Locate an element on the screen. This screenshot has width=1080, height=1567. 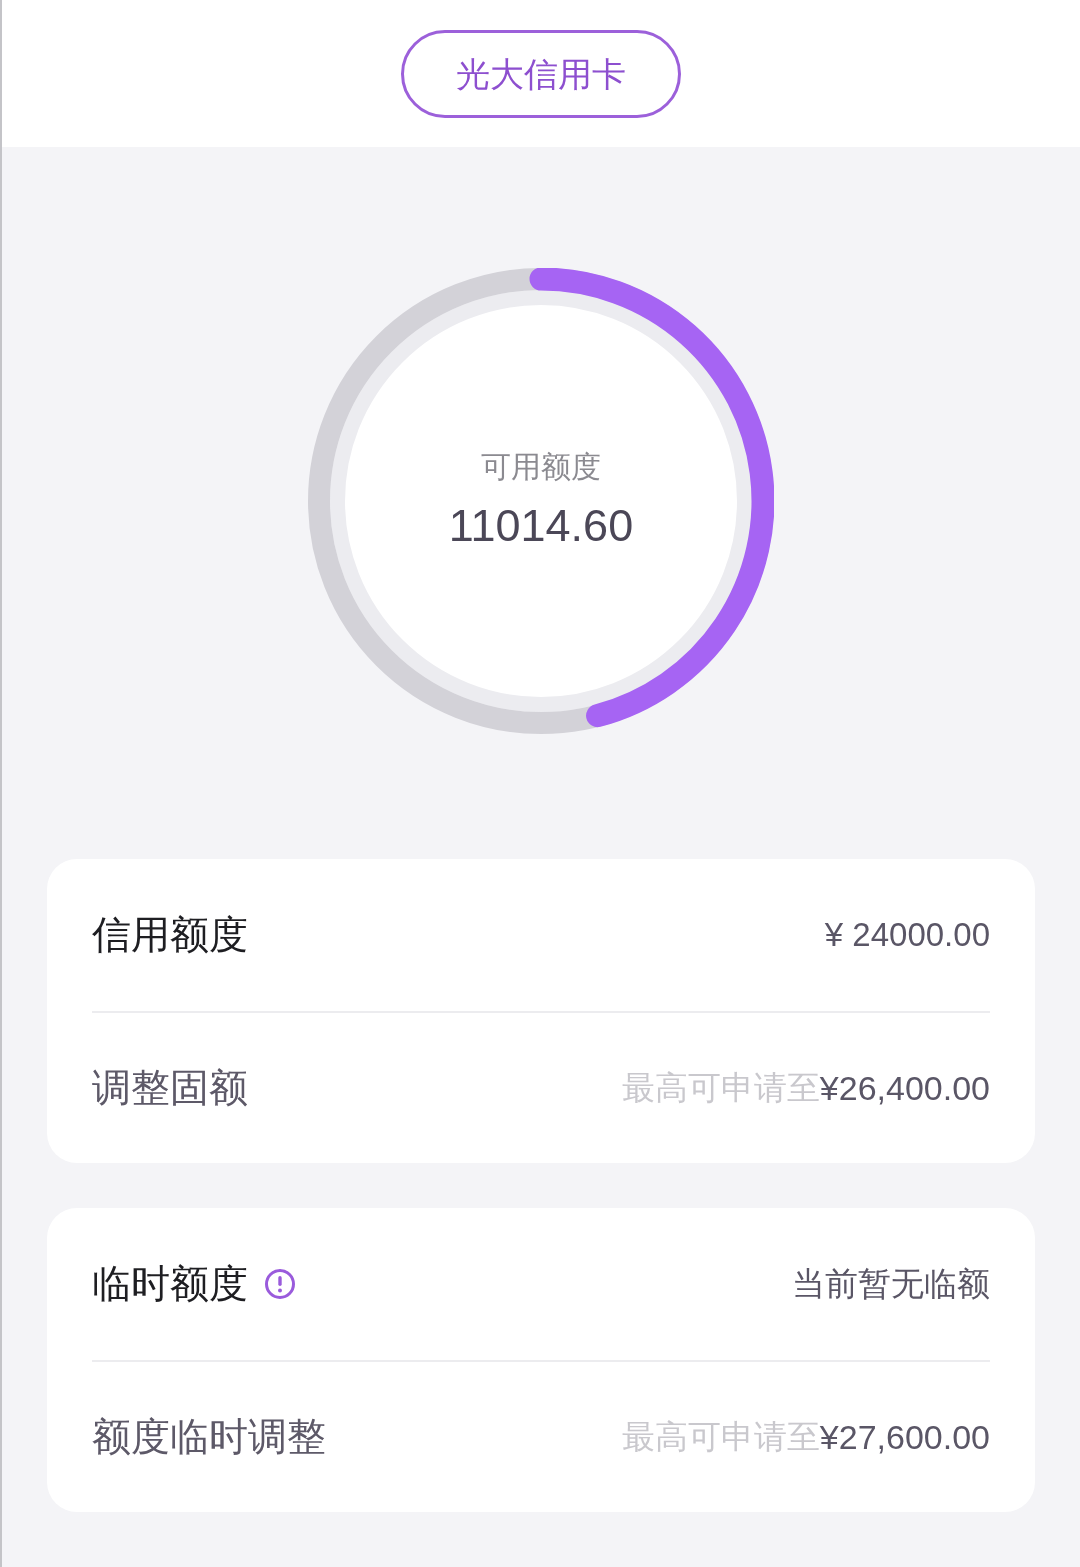
row-value: ¥ 24000.00 is located at coordinates (907, 935).